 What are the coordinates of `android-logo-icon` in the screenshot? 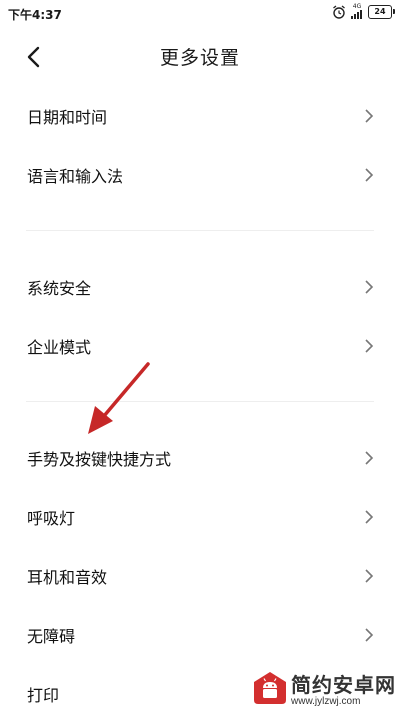 It's located at (270, 688).